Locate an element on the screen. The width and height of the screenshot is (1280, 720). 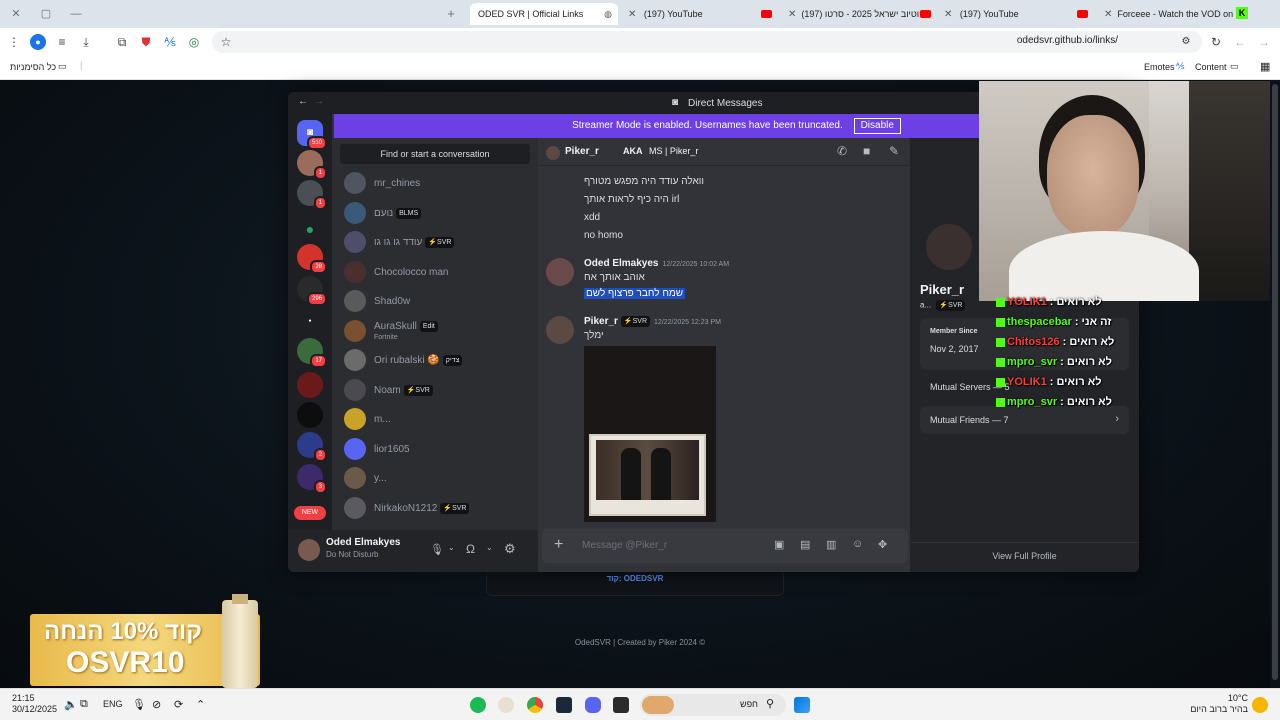
dm-item: עודד גו גו גו ⚡SVR is located at coordinates (435, 243).